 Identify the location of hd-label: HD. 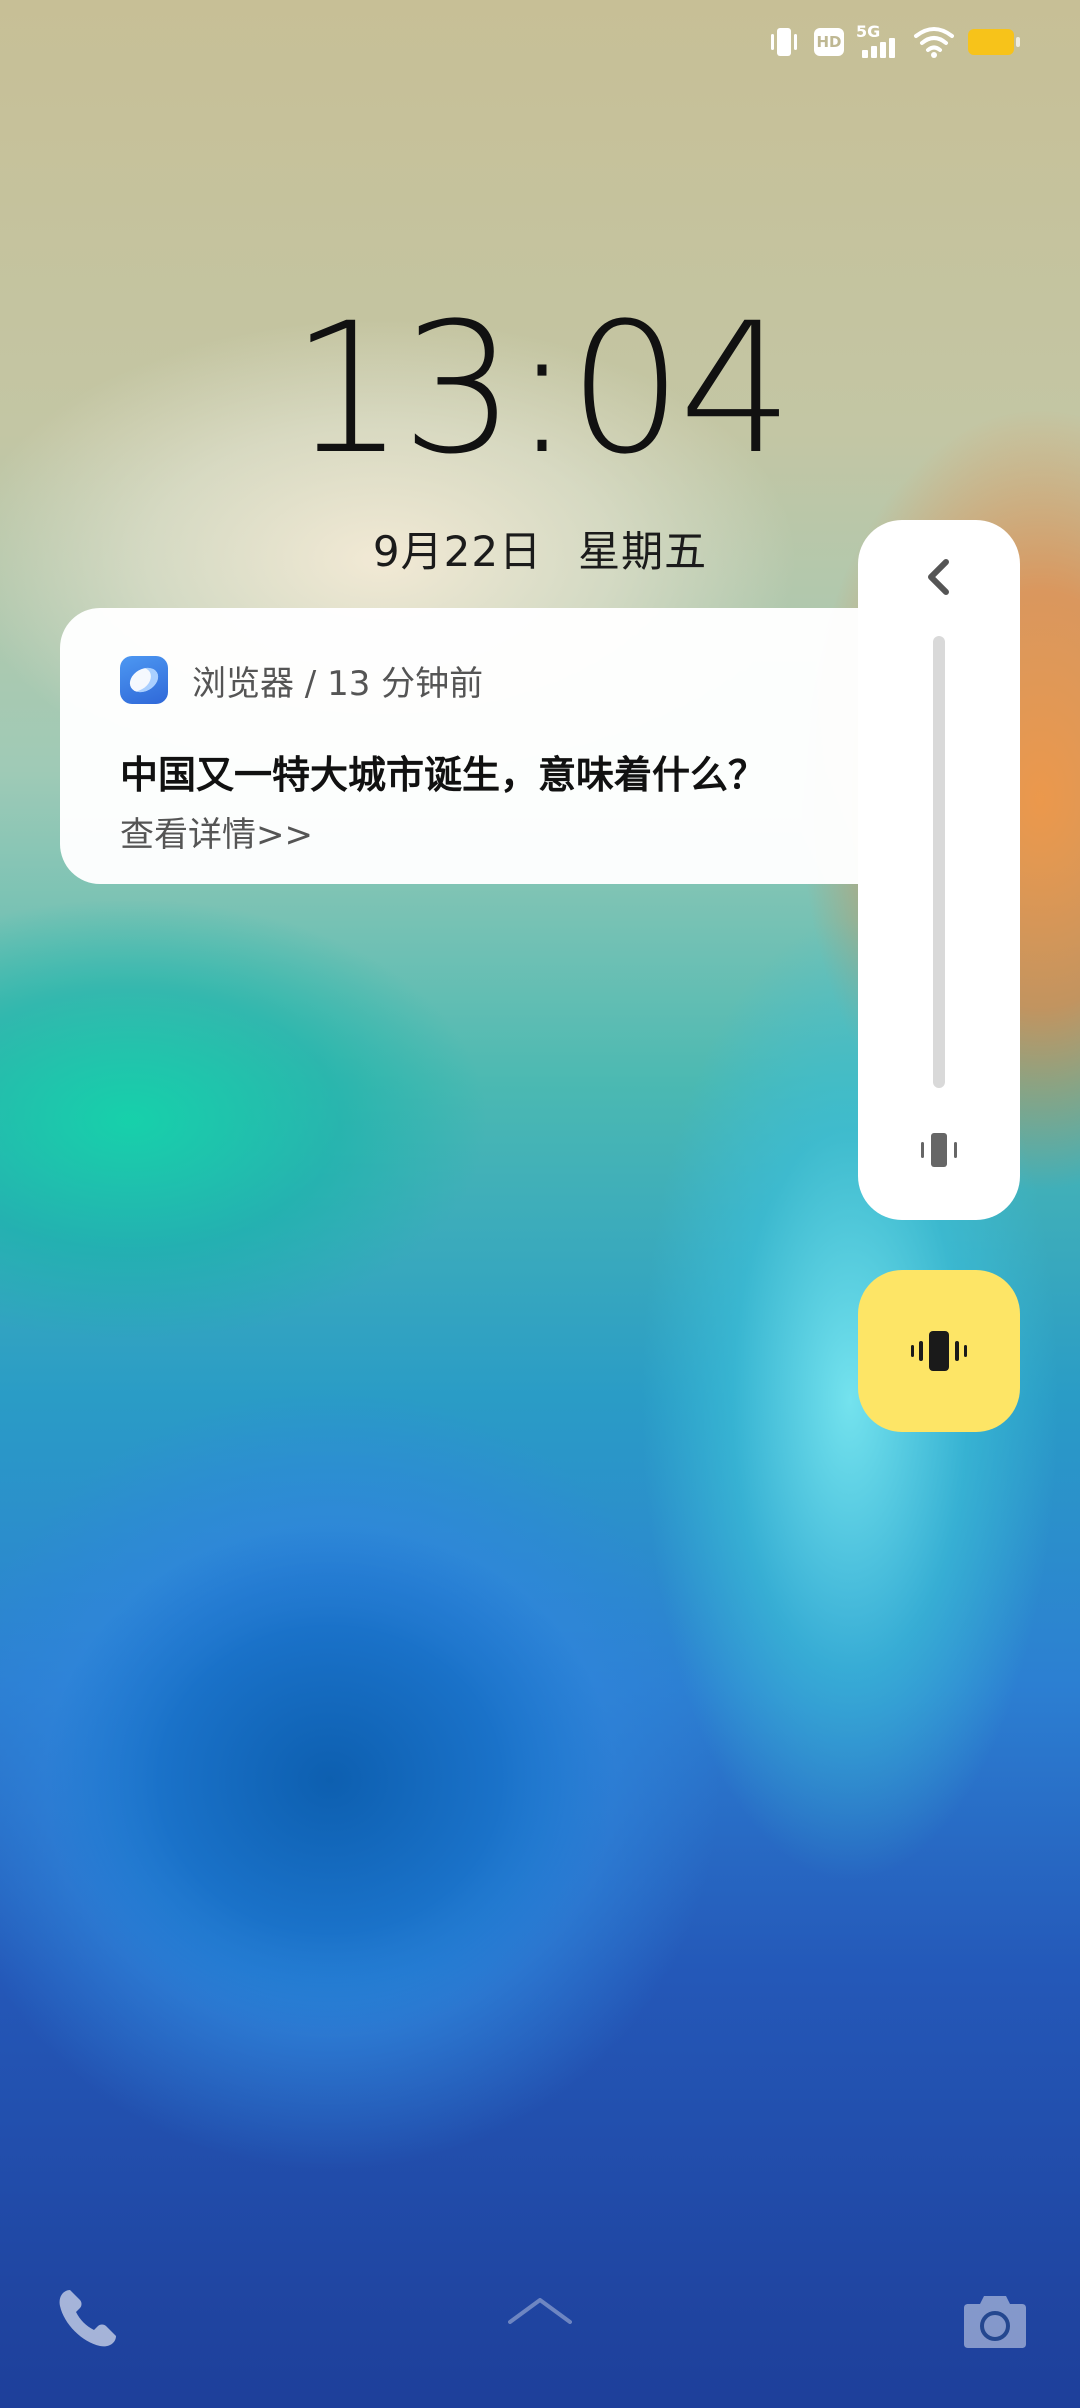
(829, 42).